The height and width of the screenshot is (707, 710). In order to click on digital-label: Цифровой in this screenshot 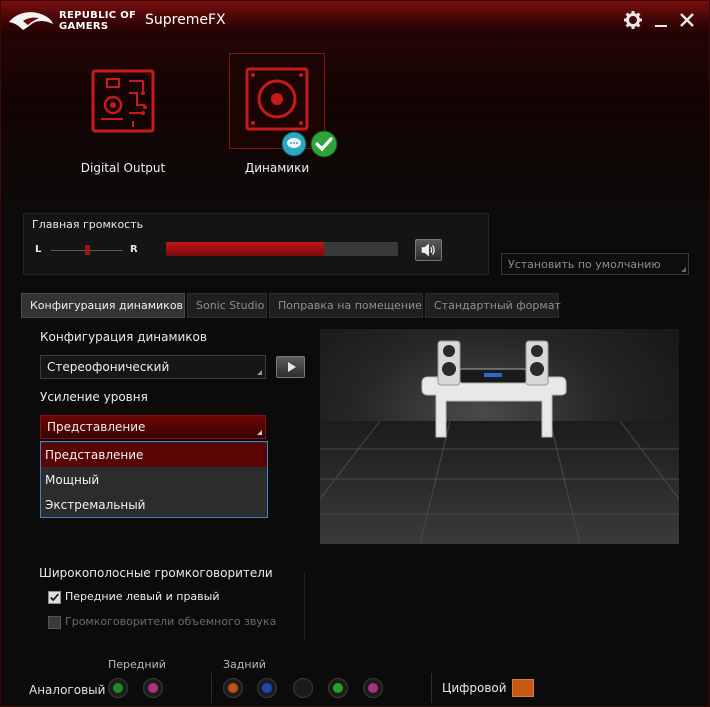, I will do `click(474, 688)`.